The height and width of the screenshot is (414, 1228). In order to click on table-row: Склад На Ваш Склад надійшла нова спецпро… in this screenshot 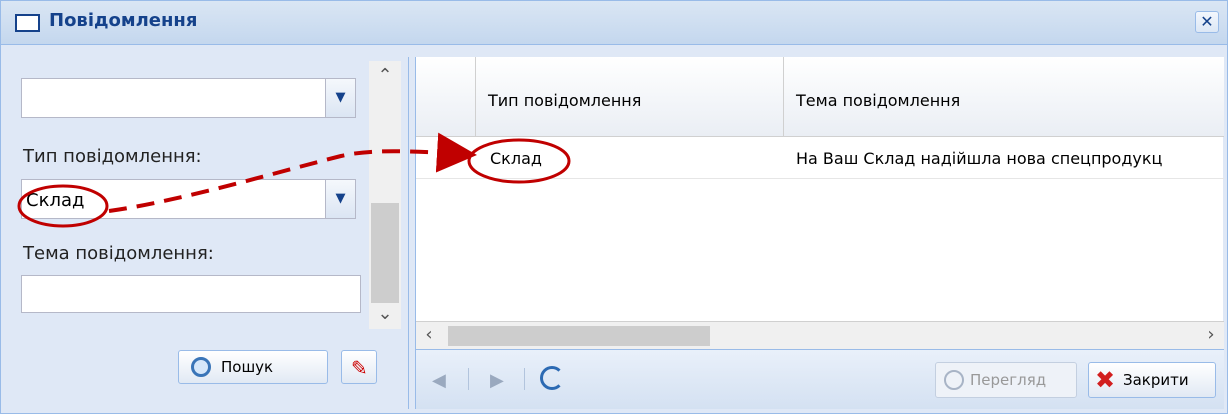, I will do `click(820, 158)`.